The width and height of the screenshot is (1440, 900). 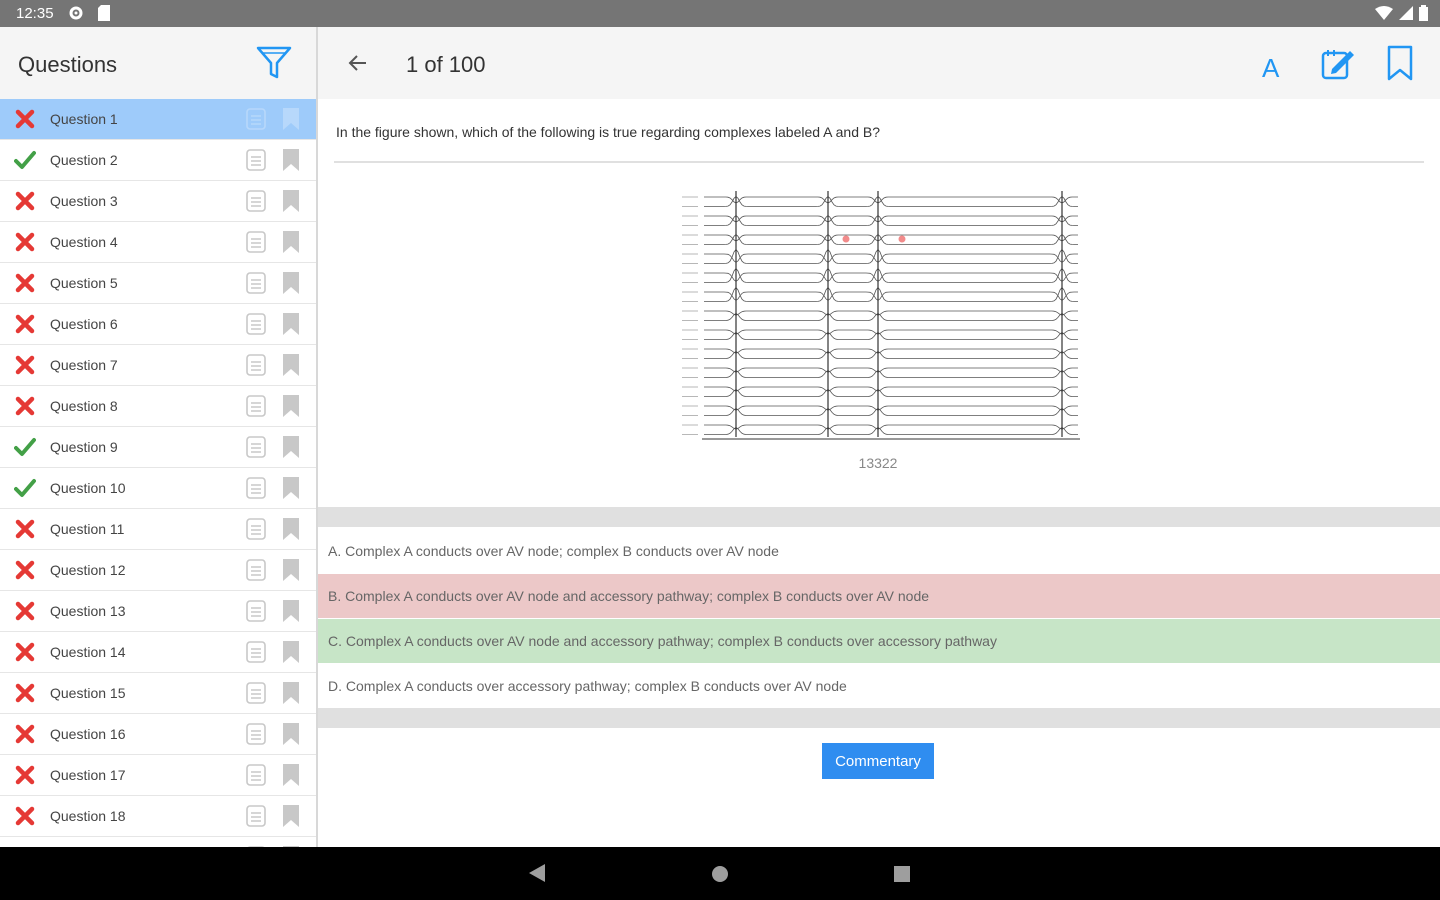 What do you see at coordinates (158, 488) in the screenshot?
I see `question-list-item: Question 10` at bounding box center [158, 488].